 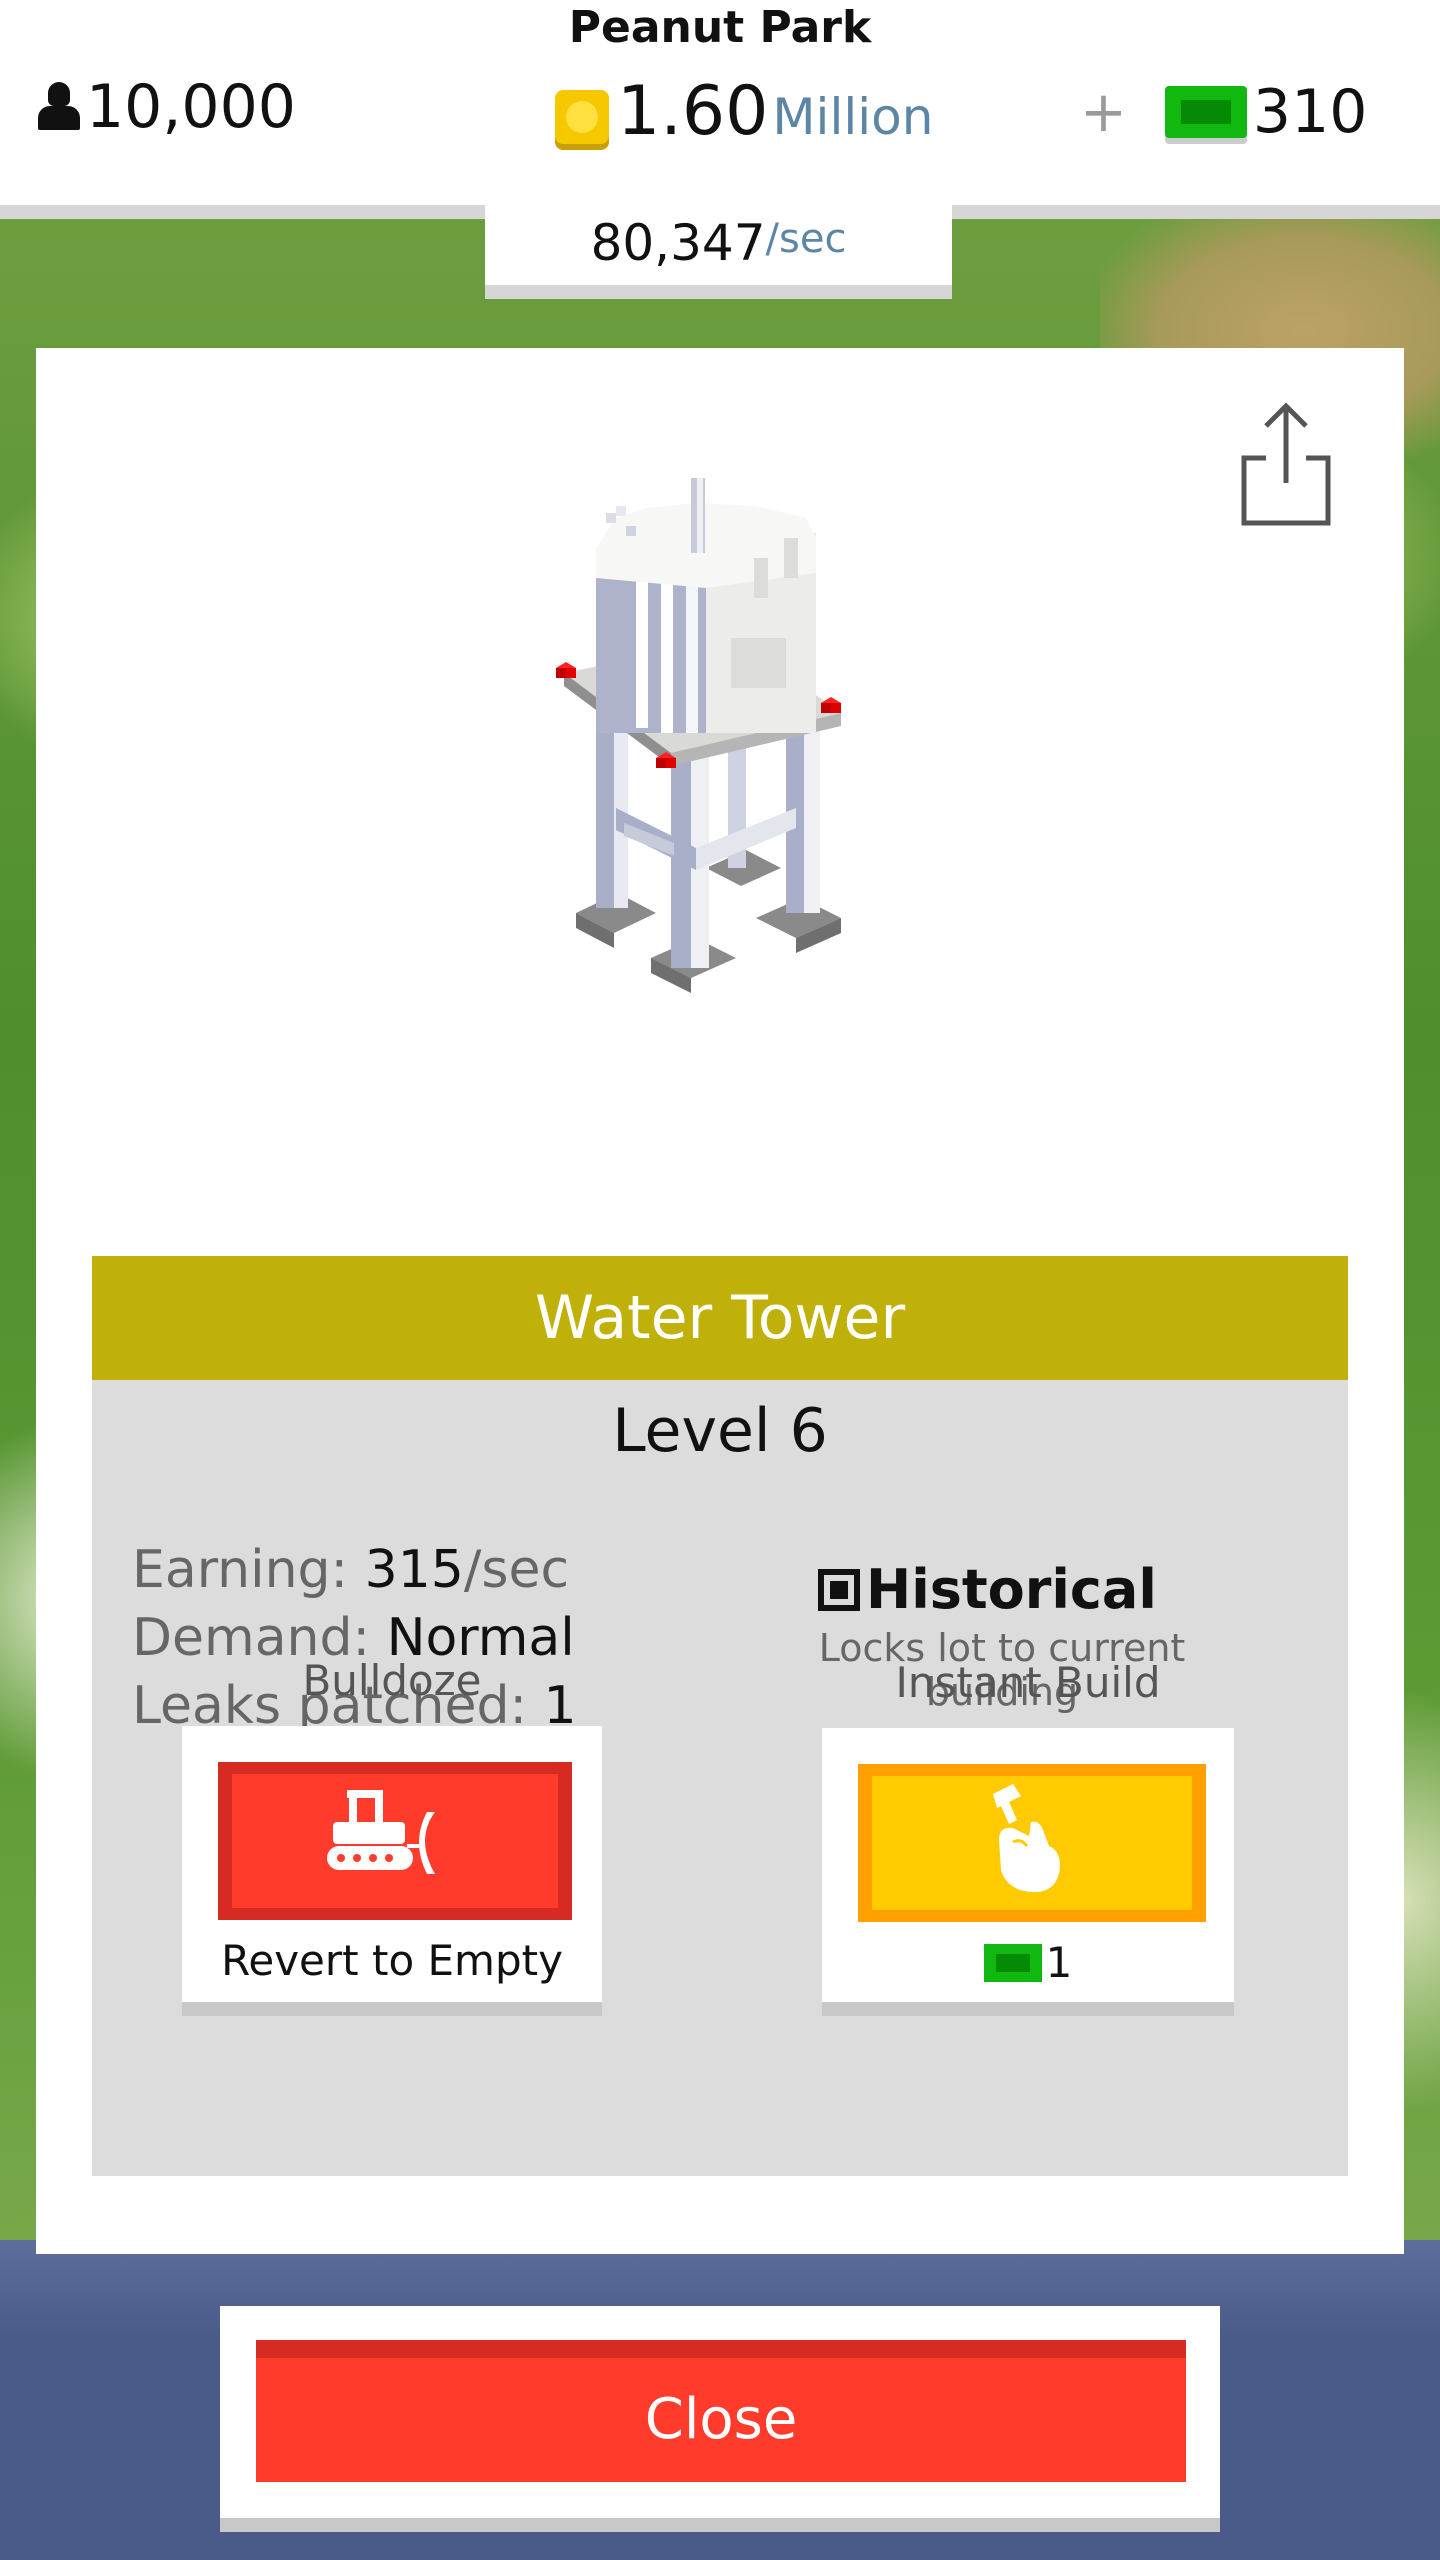 I want to click on person-icon, so click(x=59, y=107).